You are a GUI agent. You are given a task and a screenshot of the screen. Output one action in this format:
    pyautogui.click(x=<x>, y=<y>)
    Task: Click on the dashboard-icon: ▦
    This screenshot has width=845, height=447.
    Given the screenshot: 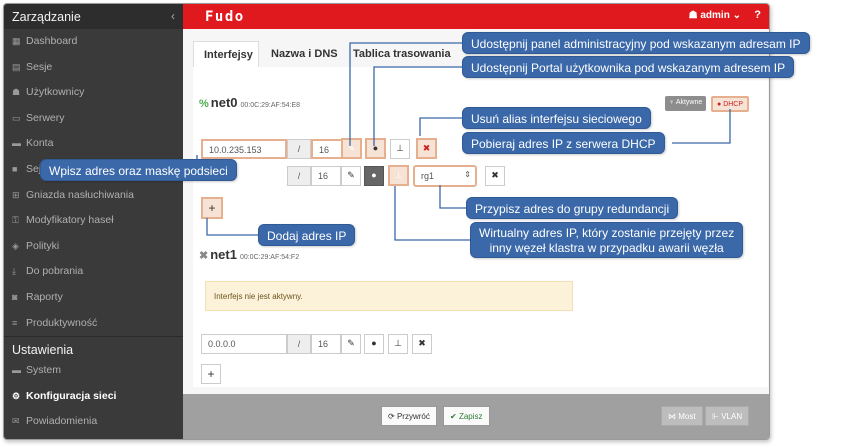 What is the action you would take?
    pyautogui.click(x=16, y=41)
    